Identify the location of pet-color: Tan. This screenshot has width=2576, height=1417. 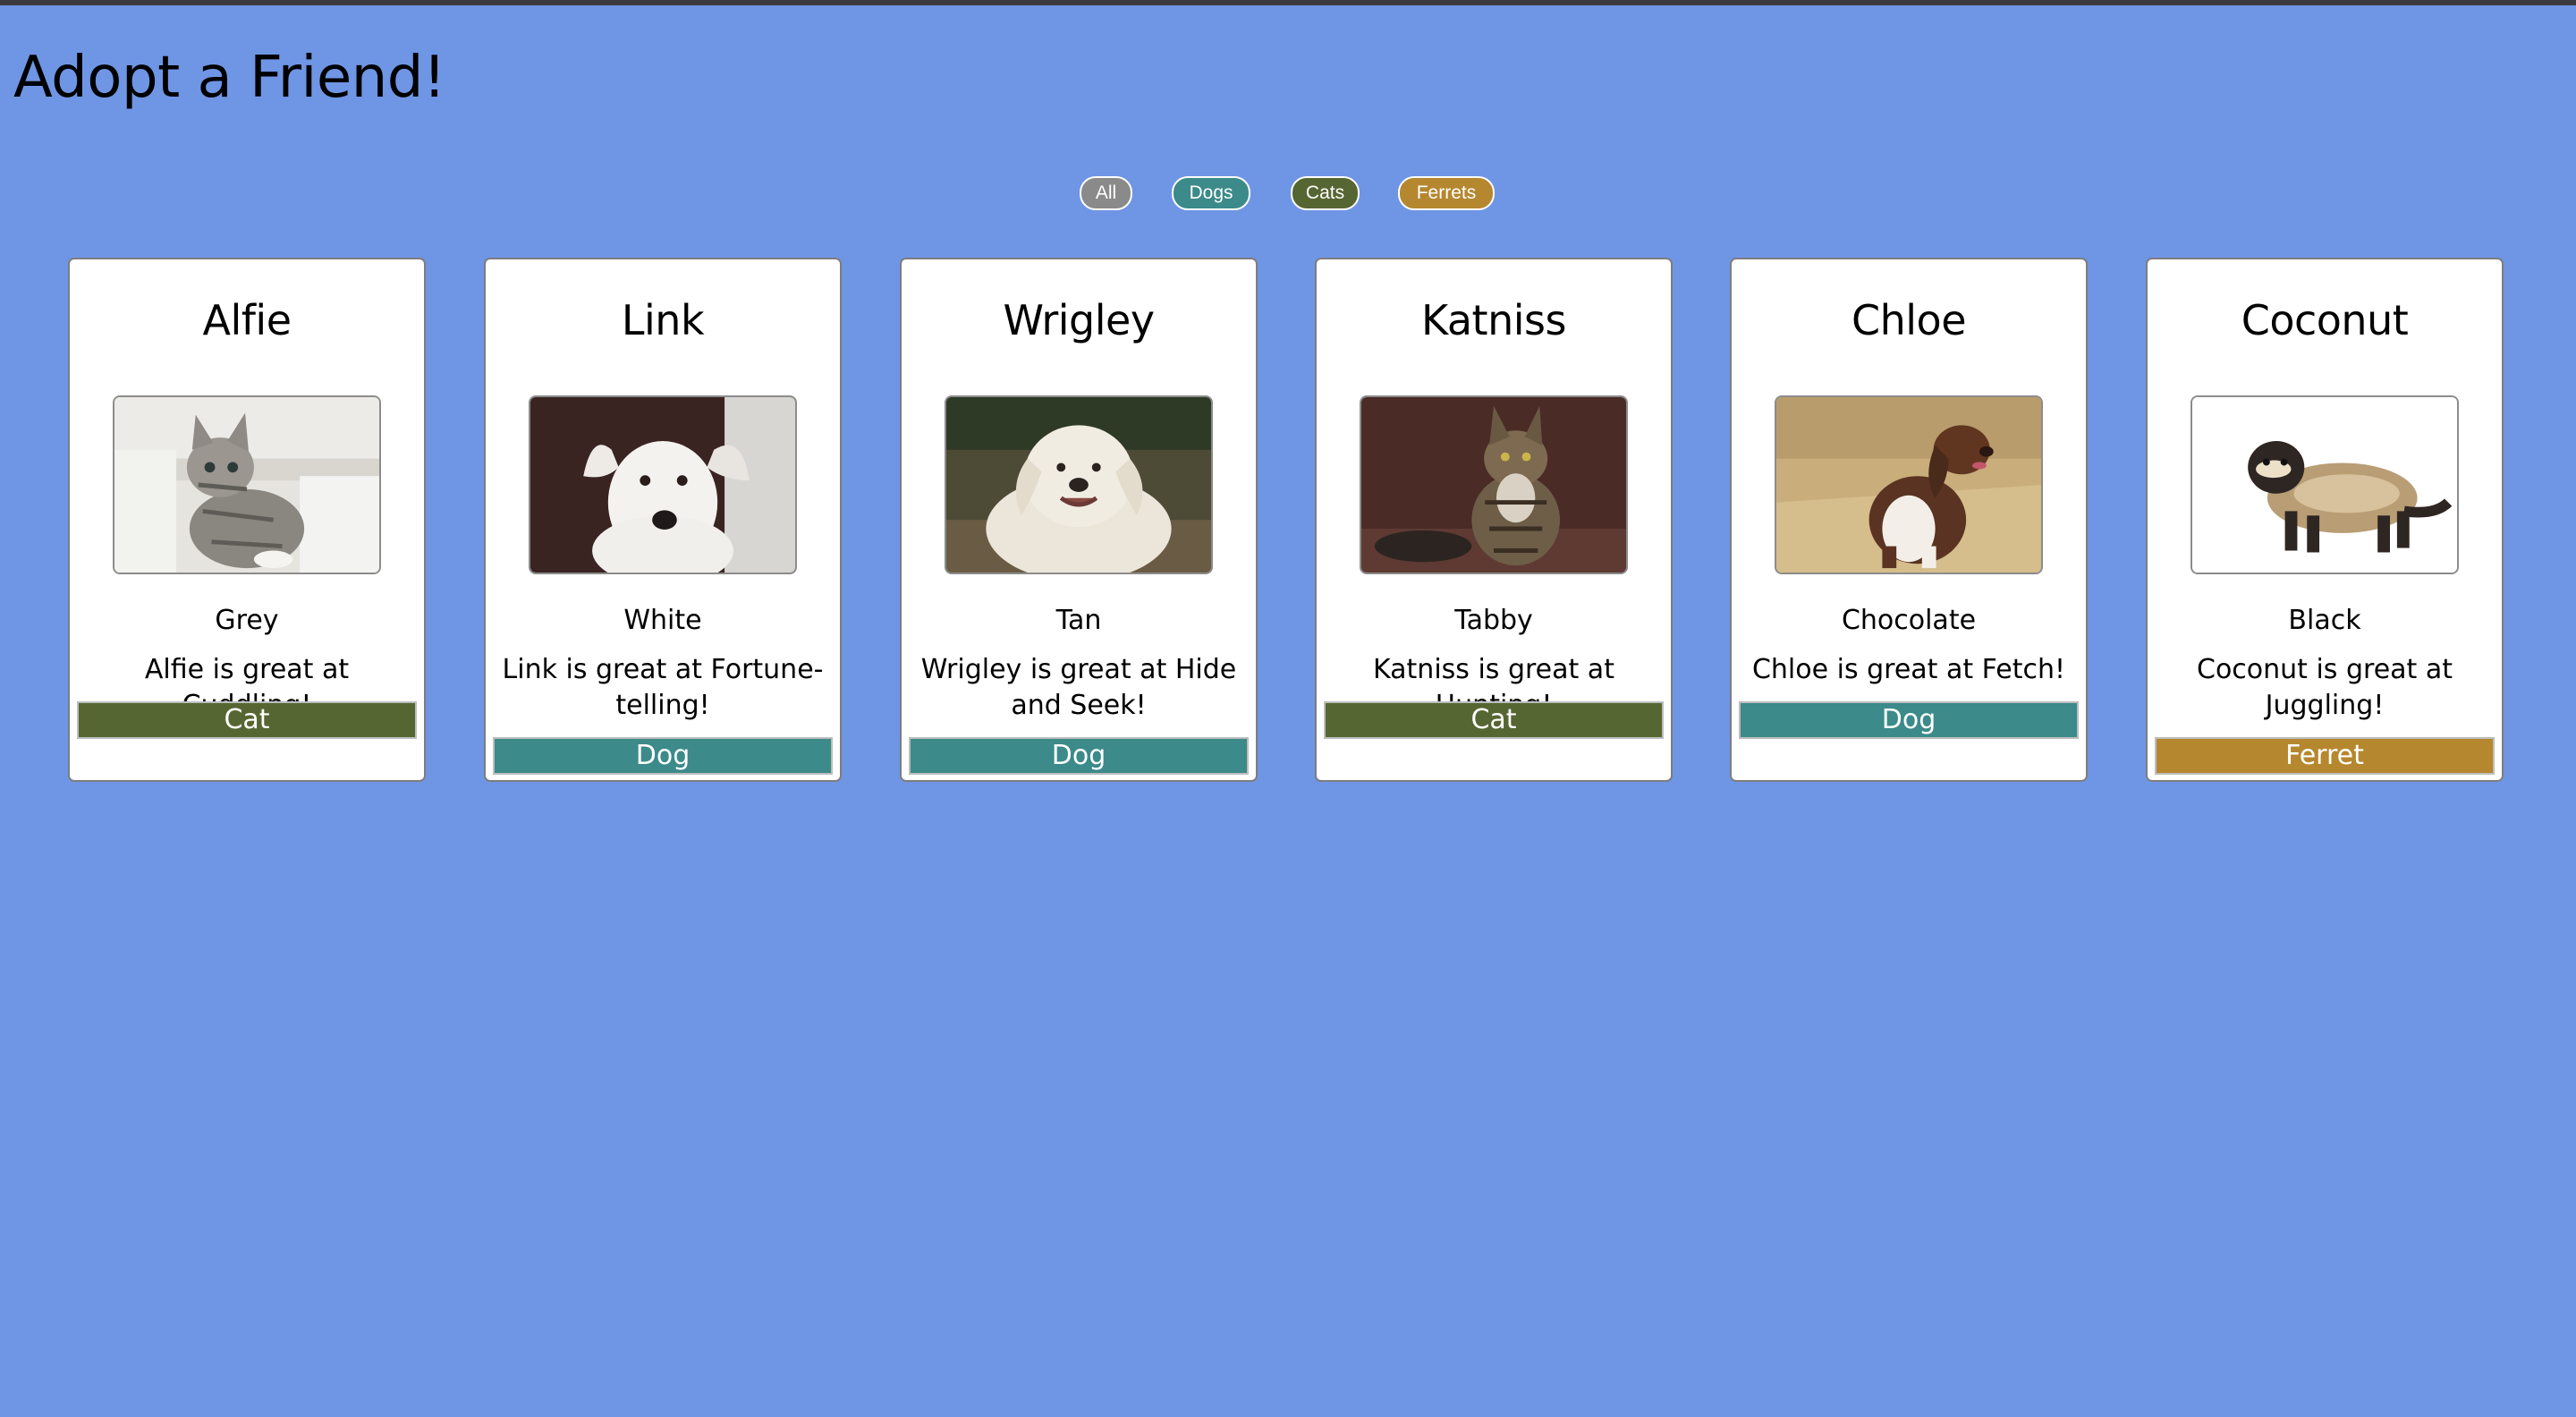
(1078, 620).